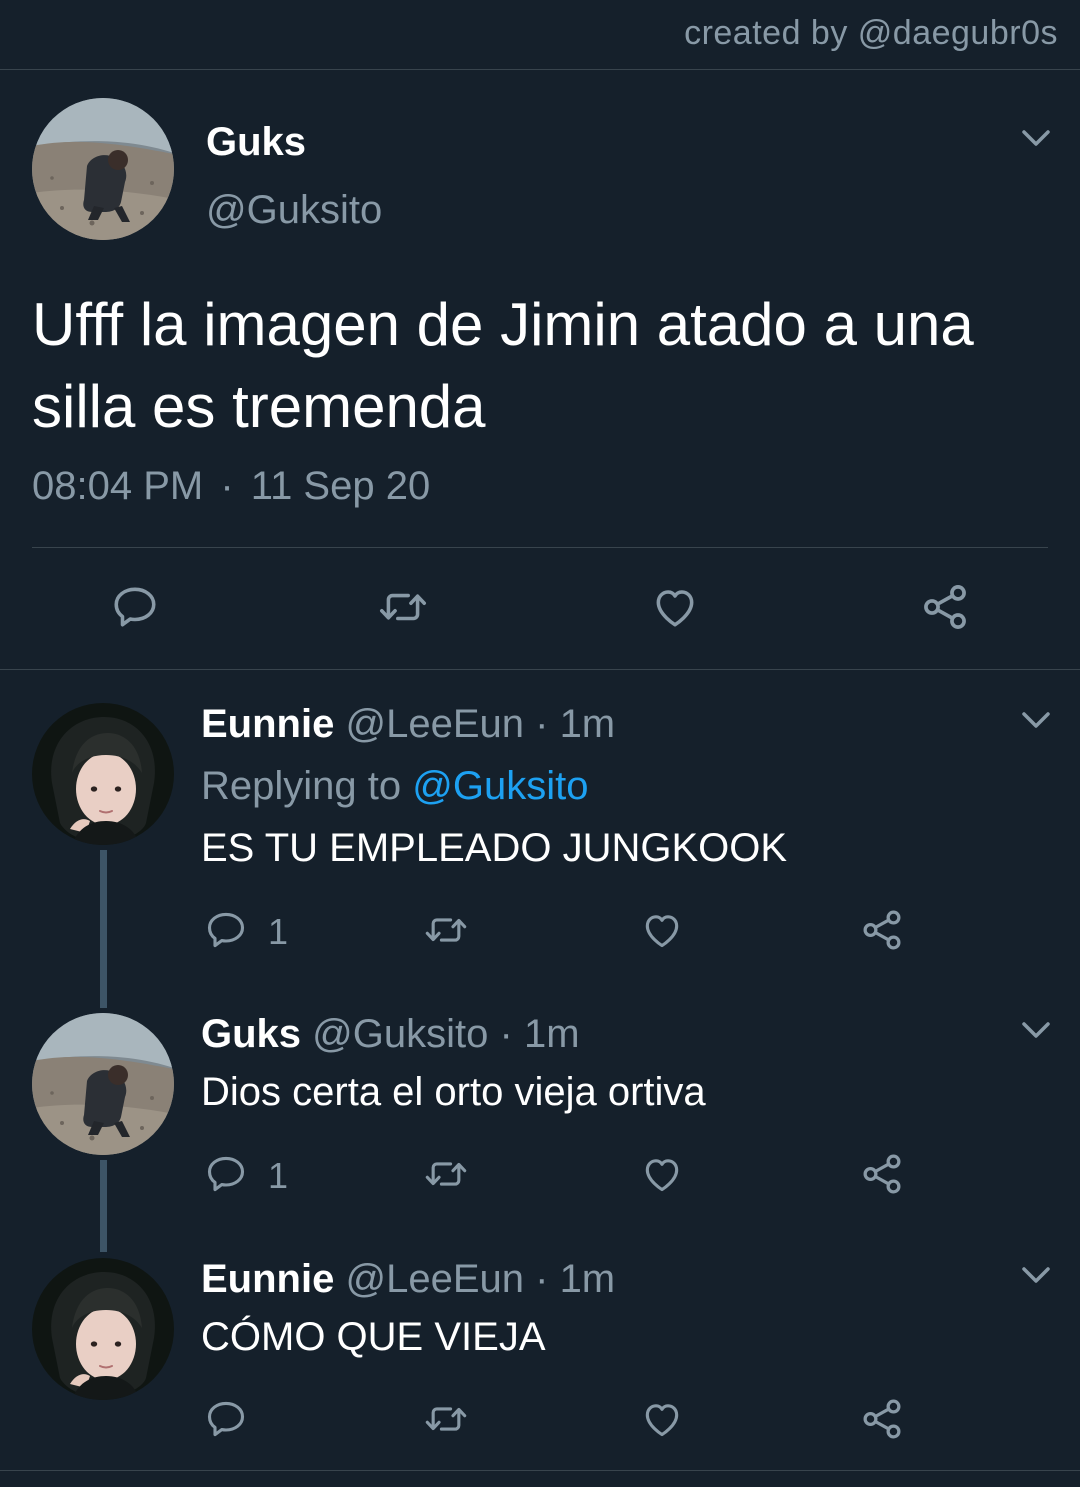 This screenshot has width=1080, height=1487. I want to click on bottom-divider, so click(540, 1470).